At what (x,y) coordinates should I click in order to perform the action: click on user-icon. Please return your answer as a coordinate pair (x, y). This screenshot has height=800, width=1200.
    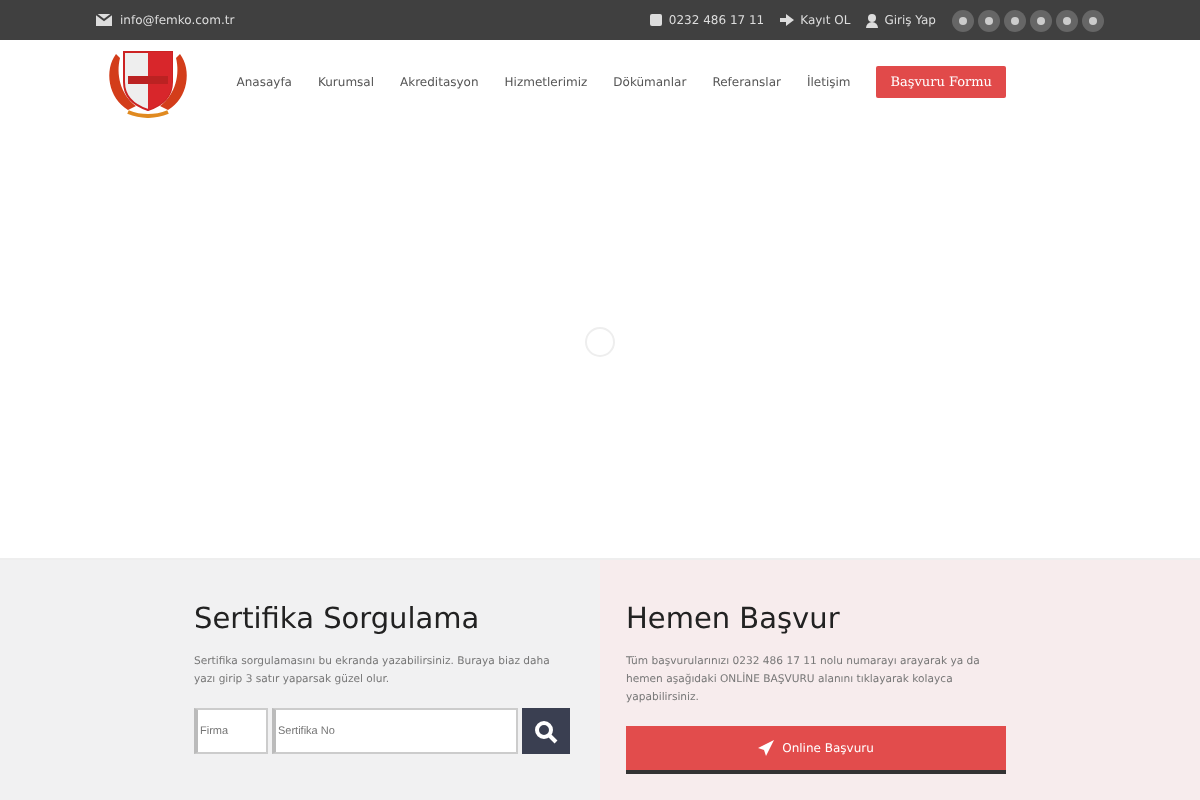
    Looking at the image, I should click on (872, 20).